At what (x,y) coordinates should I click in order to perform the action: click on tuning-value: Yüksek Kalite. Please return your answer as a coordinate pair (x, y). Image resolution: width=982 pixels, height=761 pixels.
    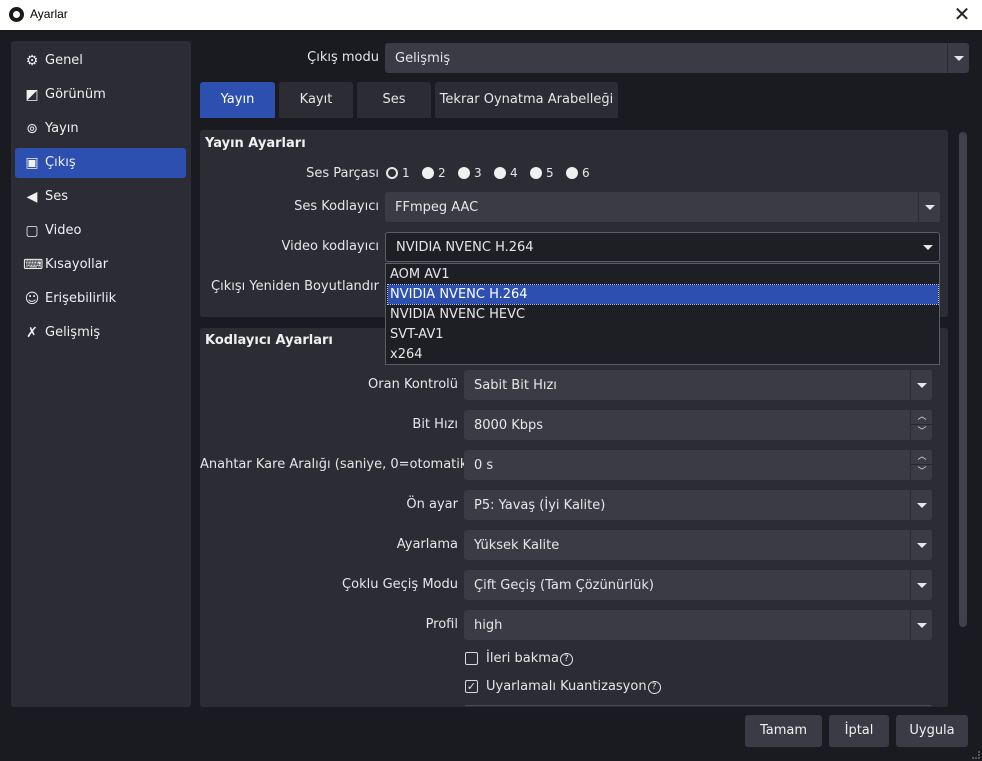
    Looking at the image, I should click on (517, 545).